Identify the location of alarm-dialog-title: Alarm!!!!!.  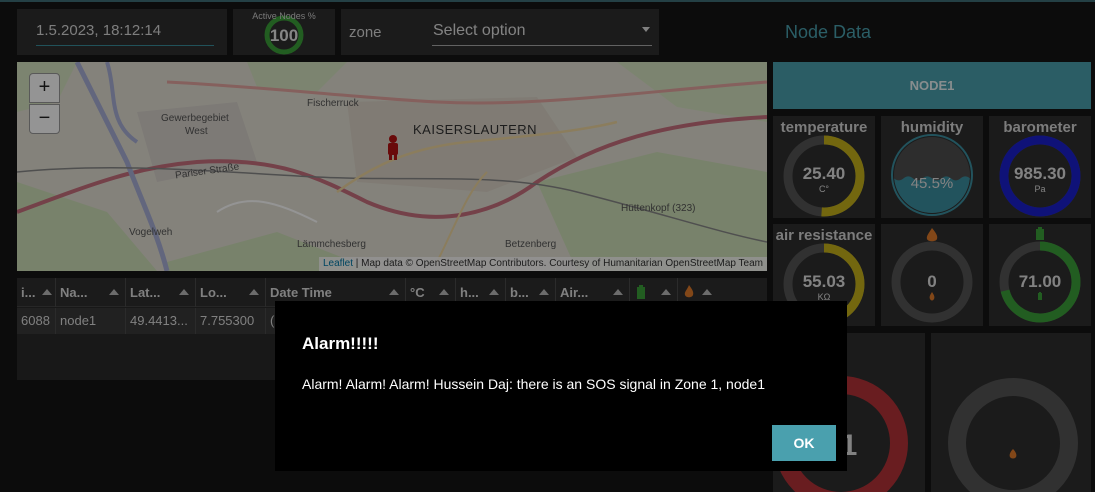
(340, 343).